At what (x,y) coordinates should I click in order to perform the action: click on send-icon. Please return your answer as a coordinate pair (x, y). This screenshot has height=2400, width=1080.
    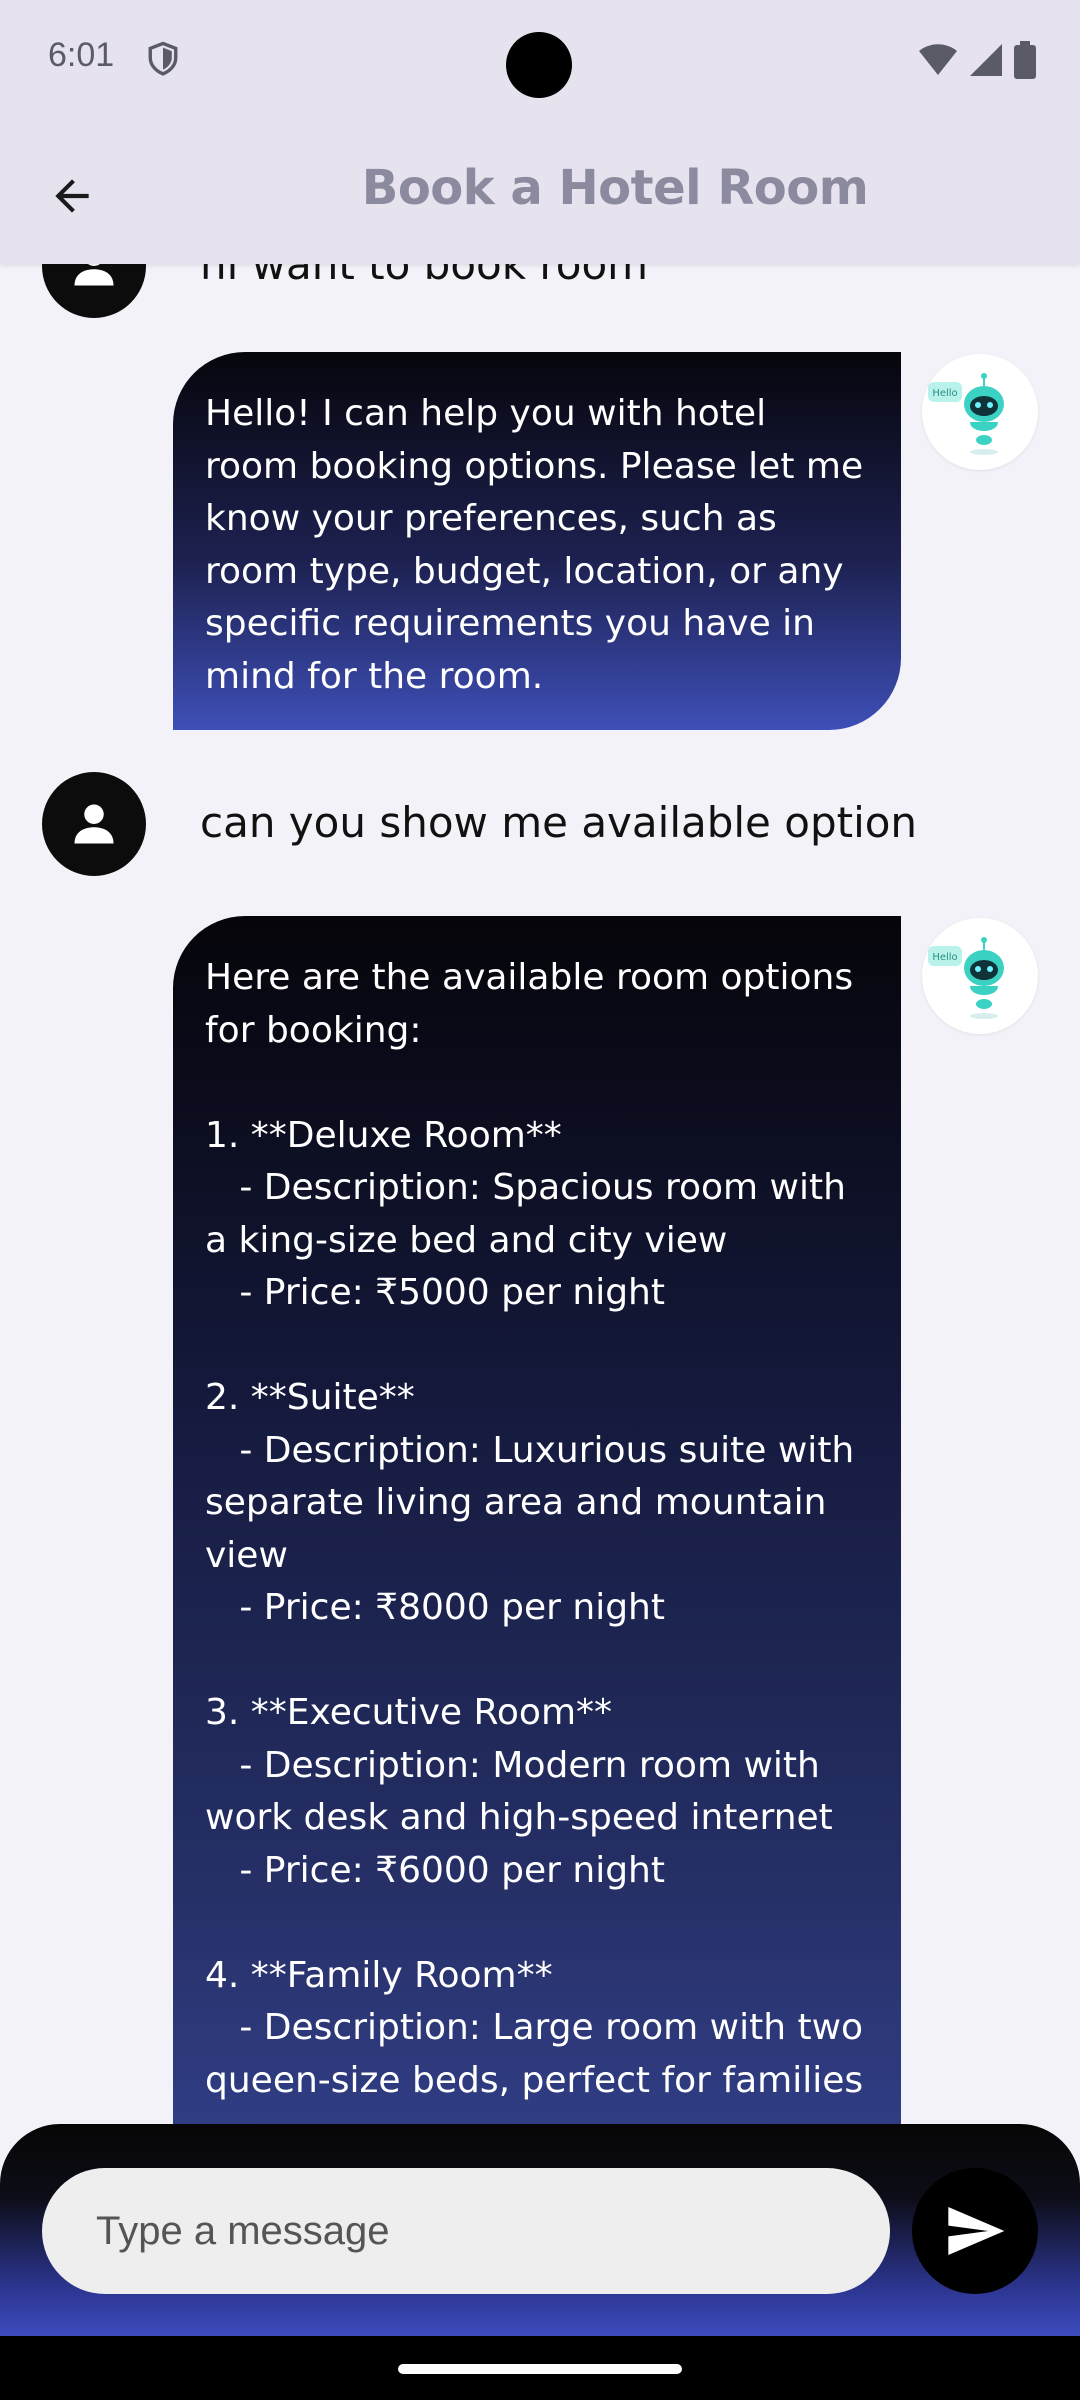
    Looking at the image, I should click on (976, 2231).